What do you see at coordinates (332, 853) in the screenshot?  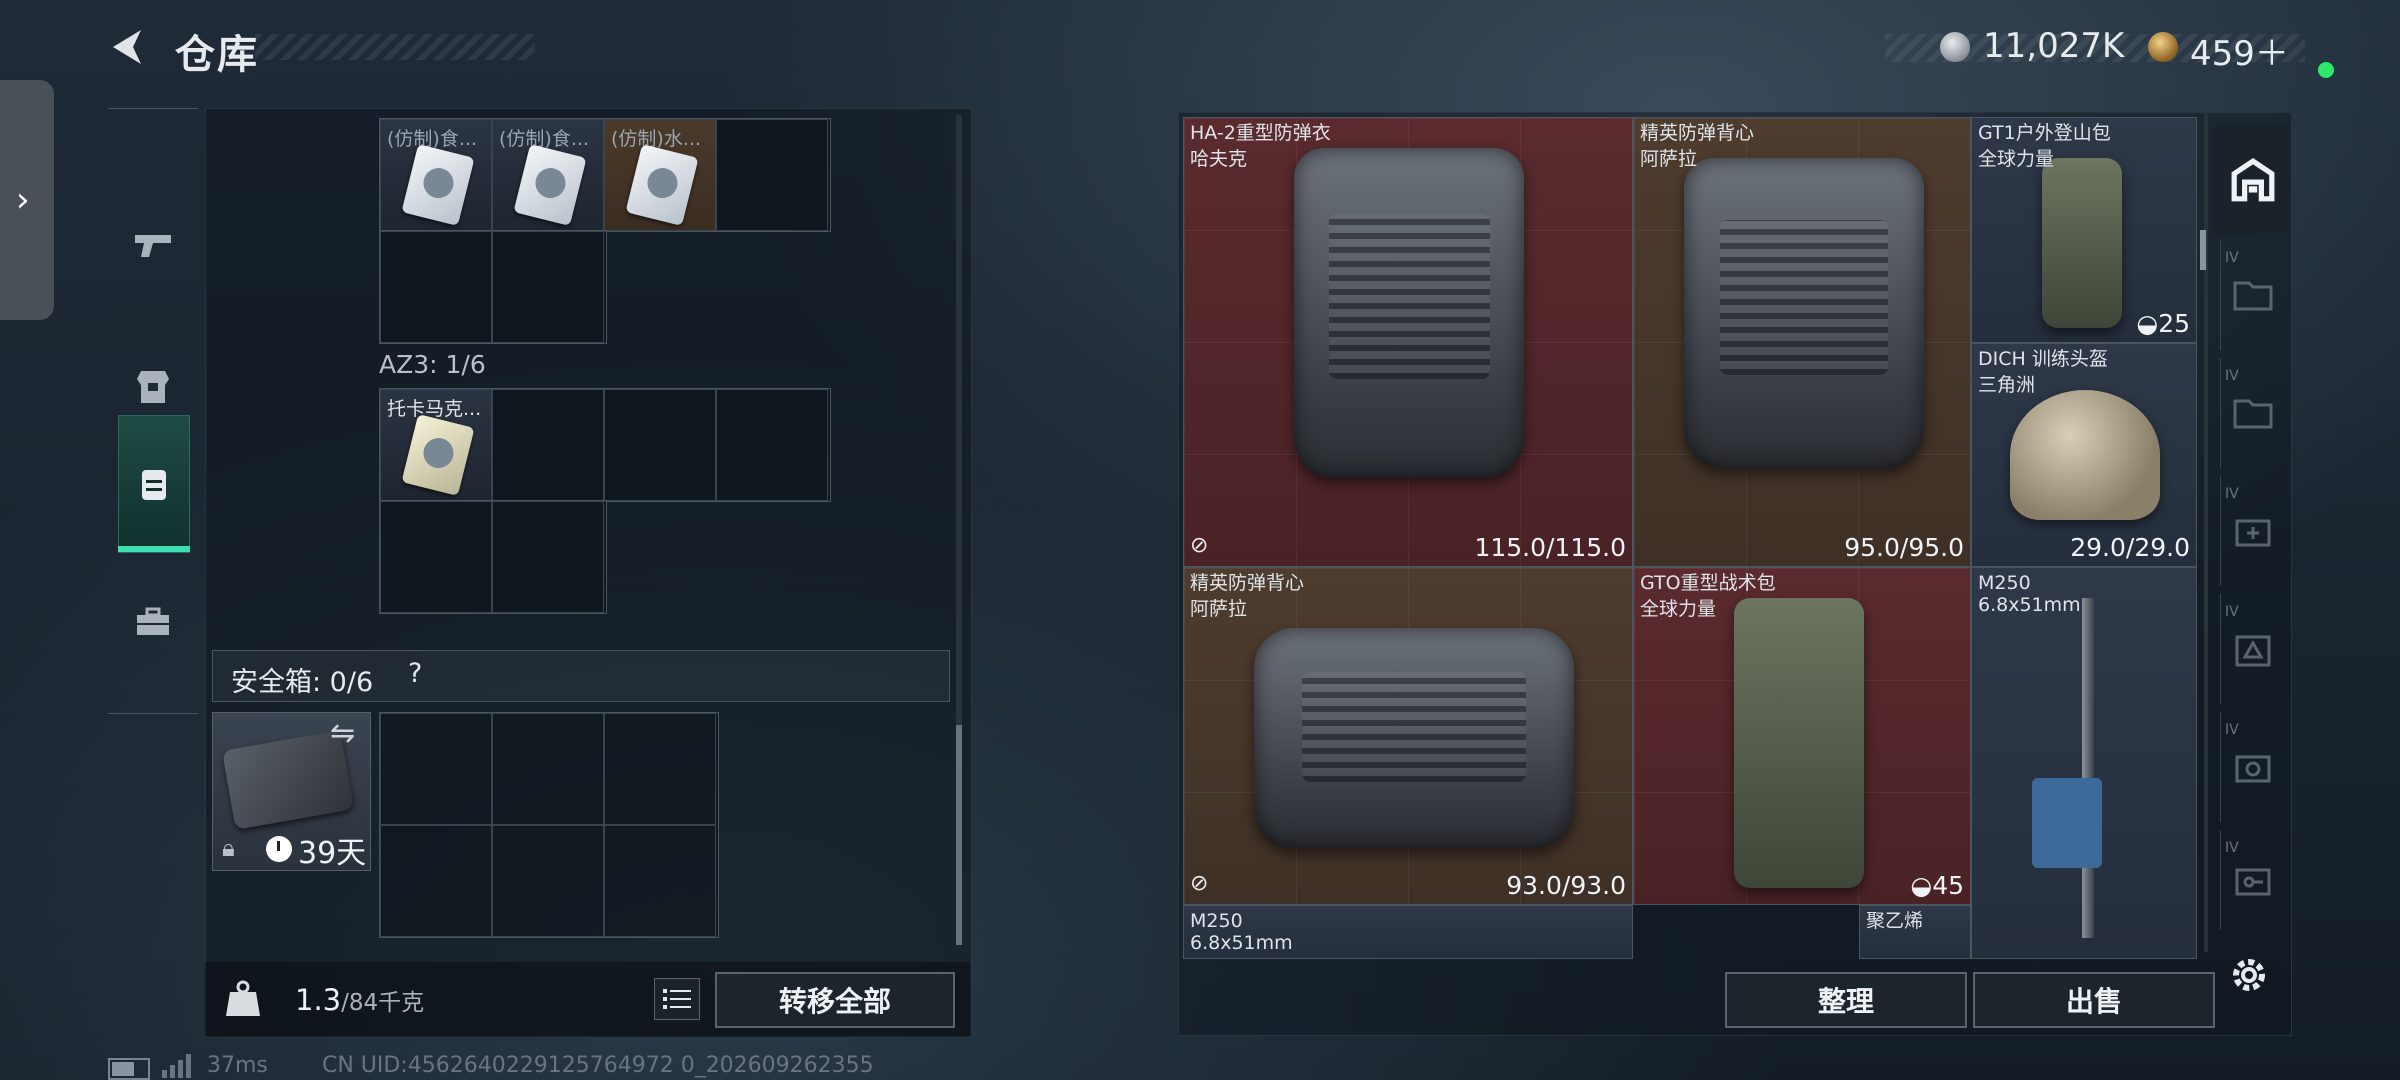 I see `case-duration: 39天` at bounding box center [332, 853].